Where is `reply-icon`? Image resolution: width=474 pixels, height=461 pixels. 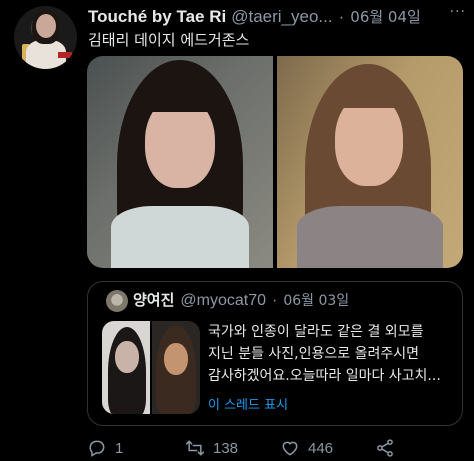
reply-icon is located at coordinates (97, 448).